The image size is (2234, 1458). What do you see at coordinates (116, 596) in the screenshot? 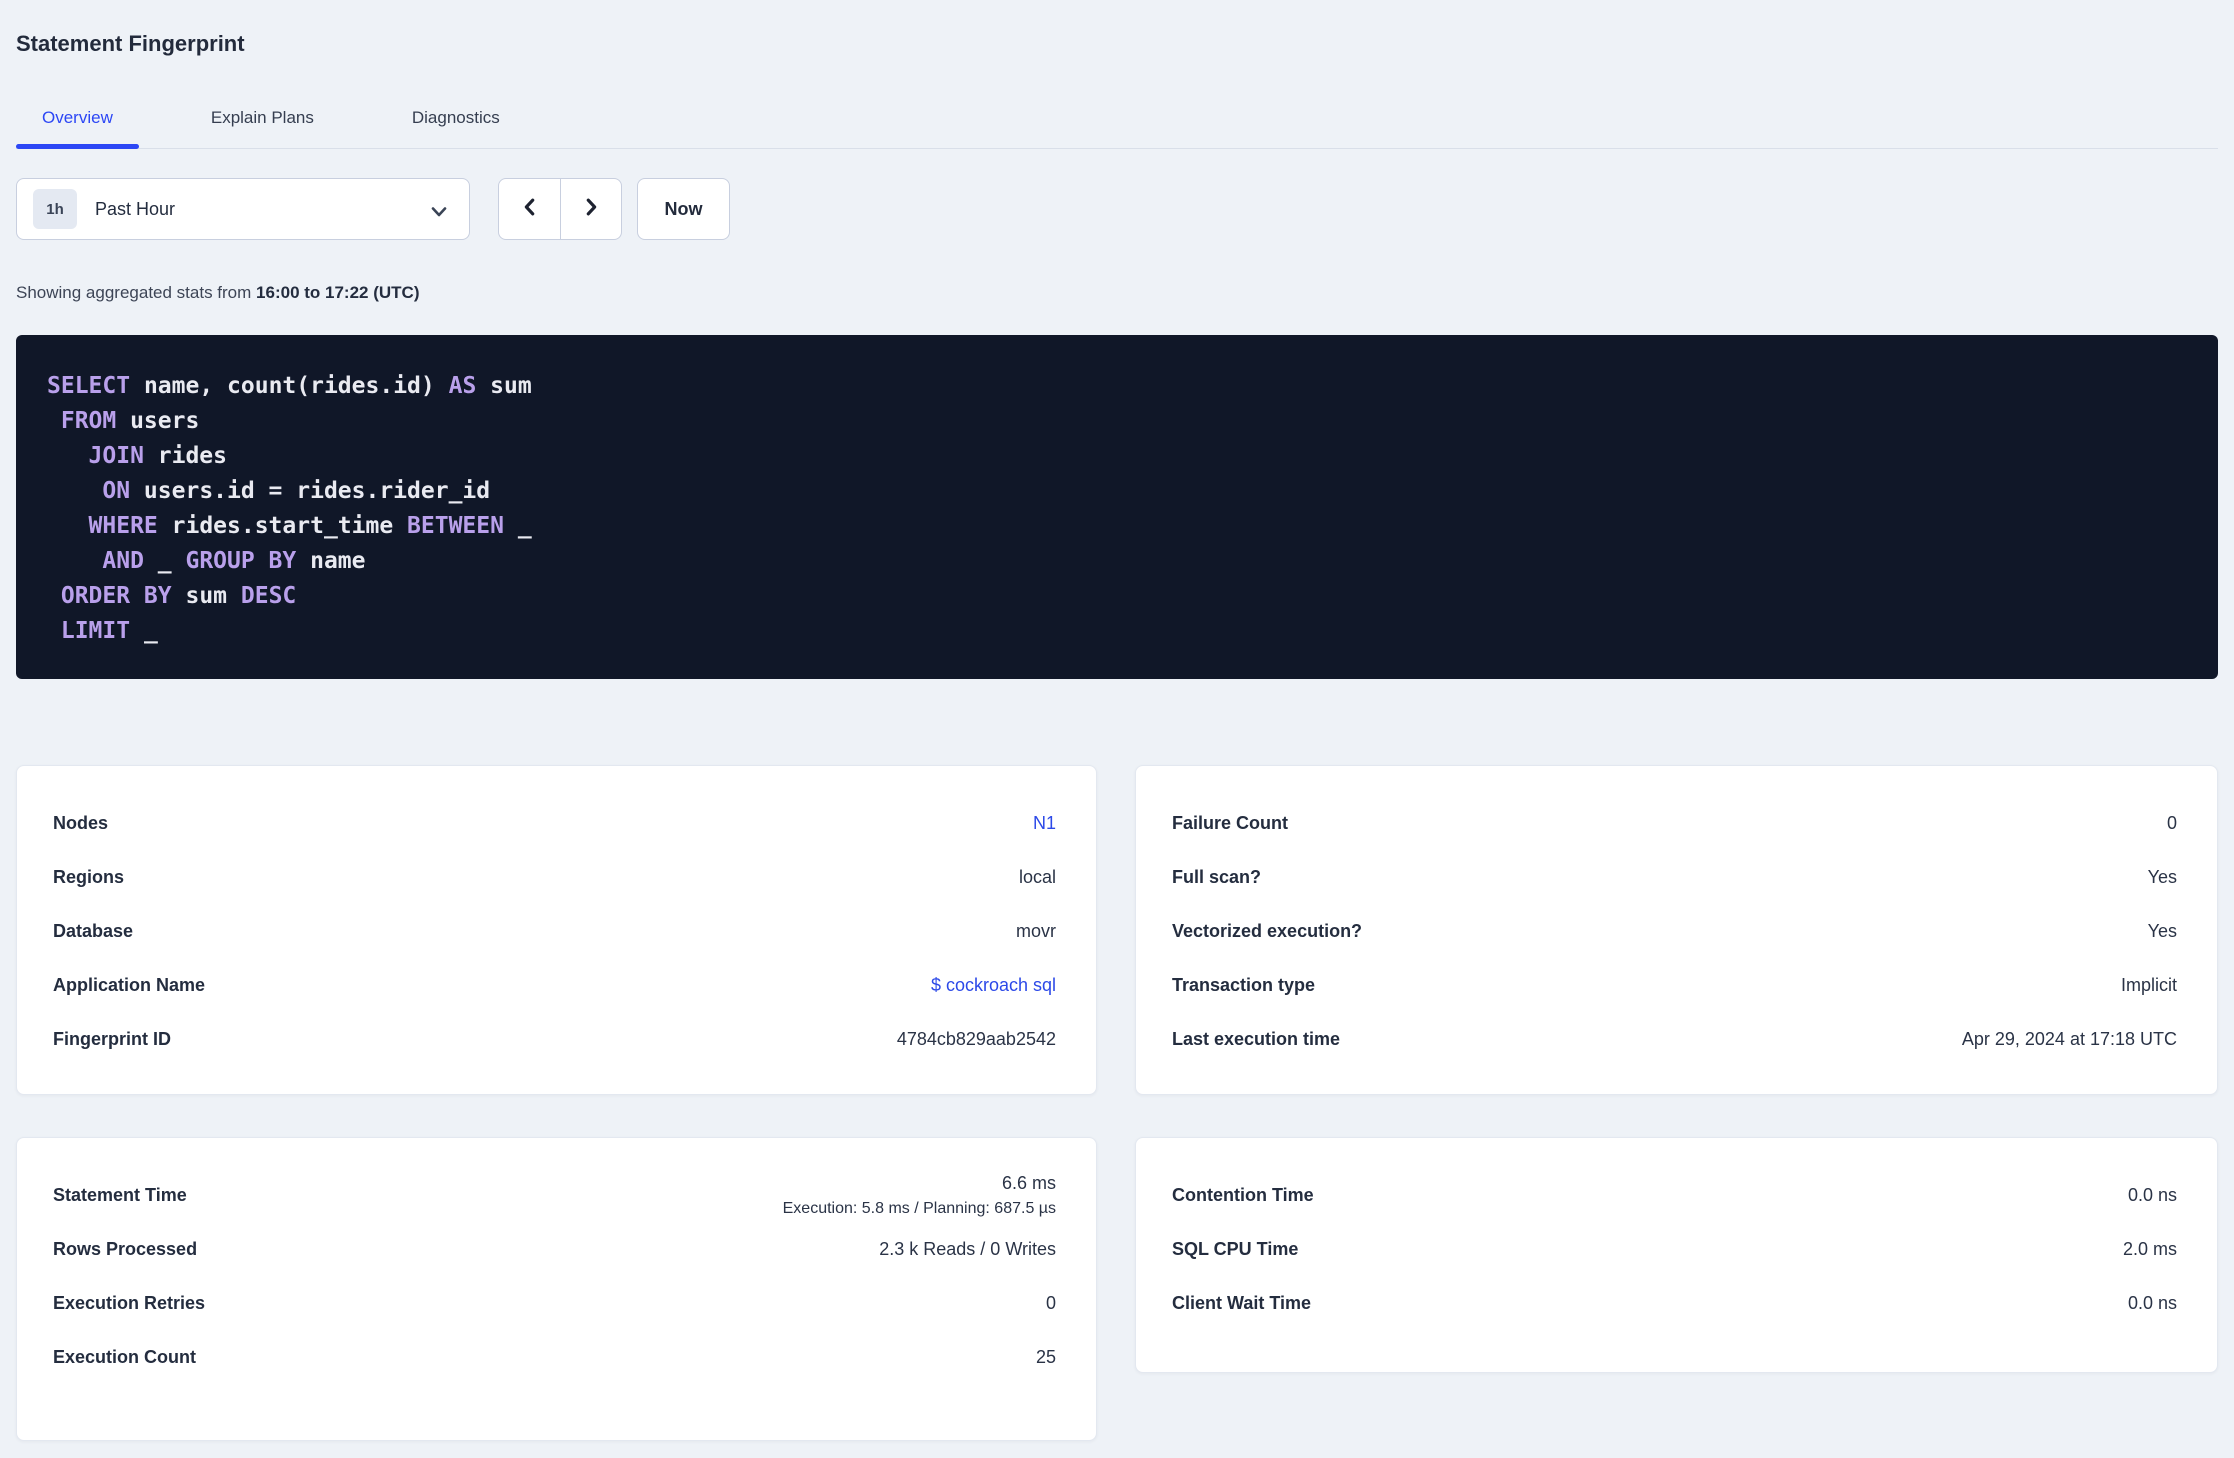
I see `sql-keyword: ORDER BY` at bounding box center [116, 596].